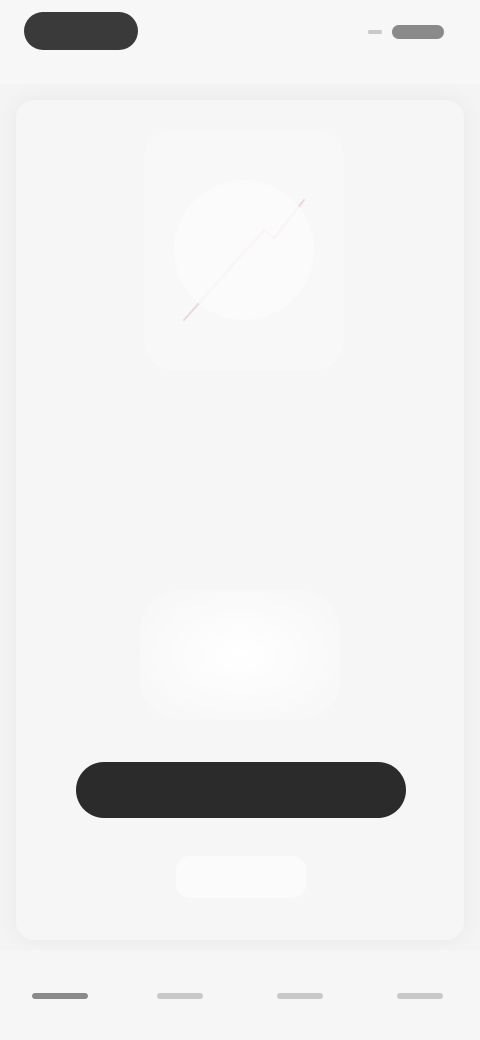  What do you see at coordinates (375, 32) in the screenshot?
I see `status-dot-icon` at bounding box center [375, 32].